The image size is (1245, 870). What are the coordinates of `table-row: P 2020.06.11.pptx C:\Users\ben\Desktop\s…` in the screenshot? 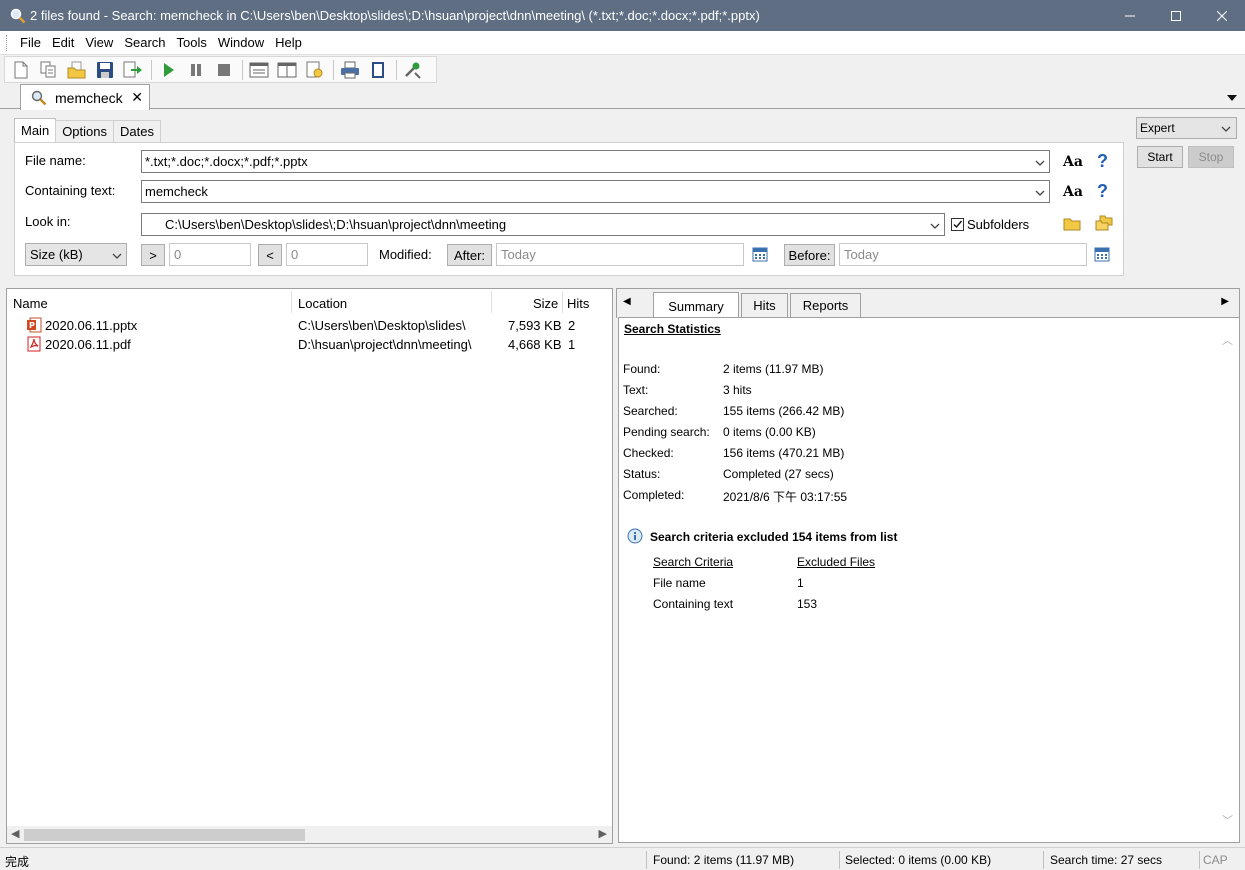 It's located at (307, 325).